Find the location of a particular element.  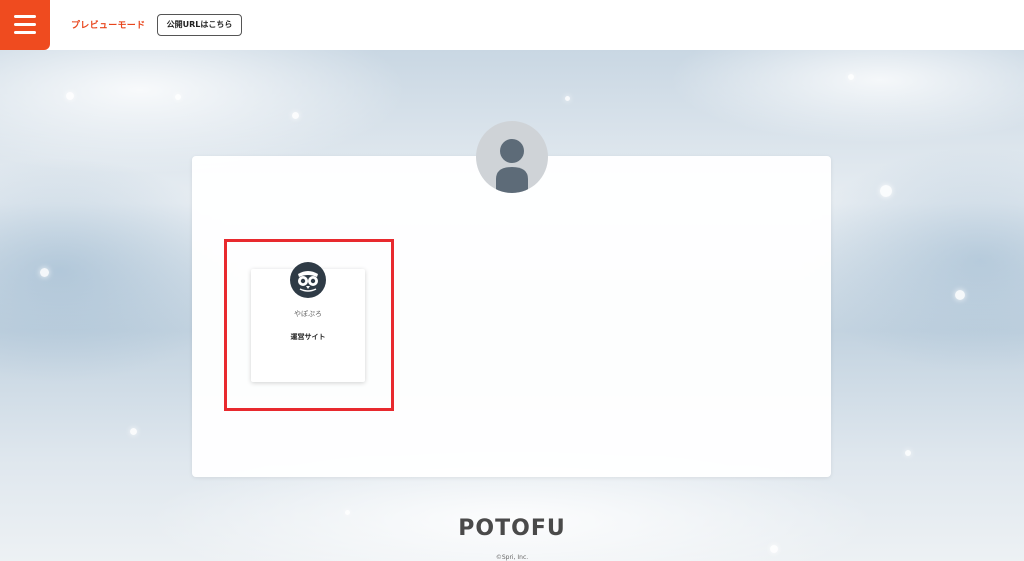

card-description: 運営サイト is located at coordinates (308, 337).